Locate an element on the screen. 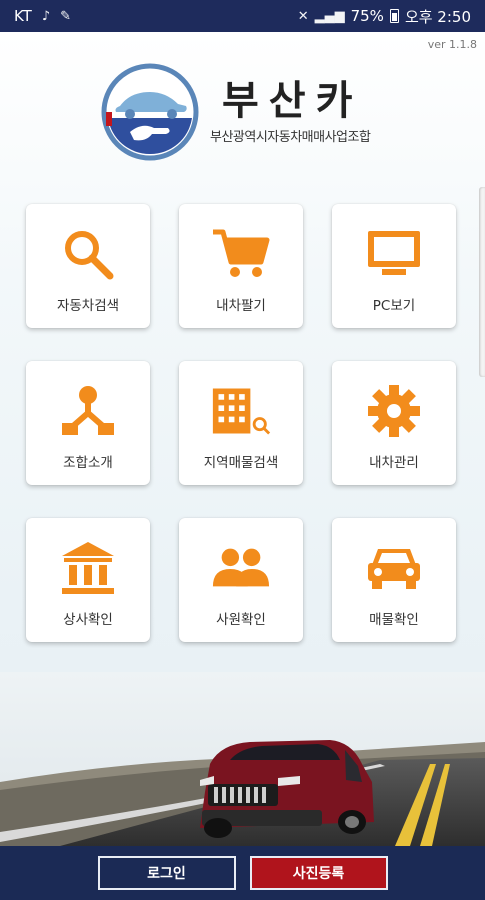 The height and width of the screenshot is (900, 485). building-search-icon is located at coordinates (241, 411).